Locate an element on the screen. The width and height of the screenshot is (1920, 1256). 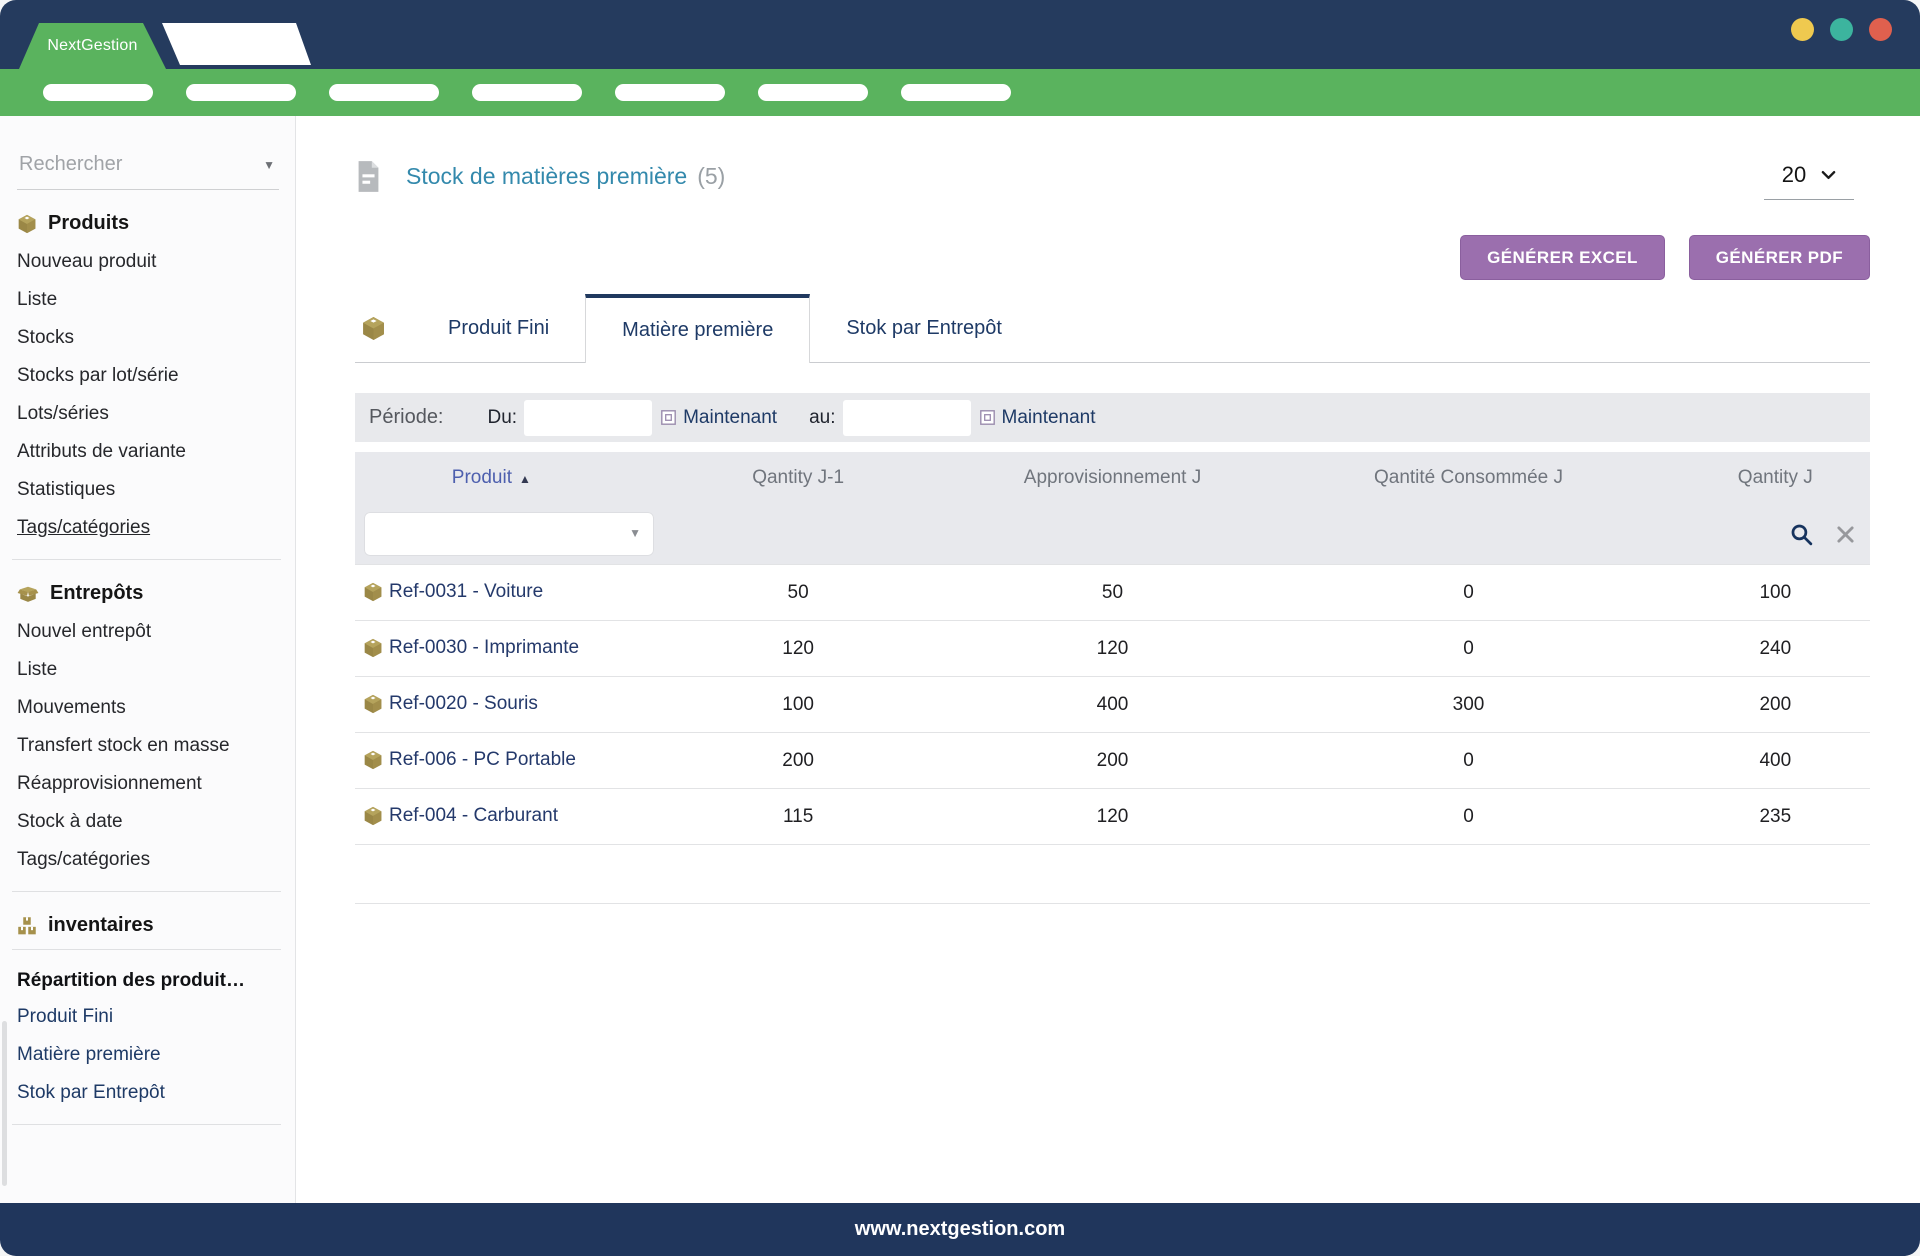
quantity-cell: 0 is located at coordinates (1468, 592).